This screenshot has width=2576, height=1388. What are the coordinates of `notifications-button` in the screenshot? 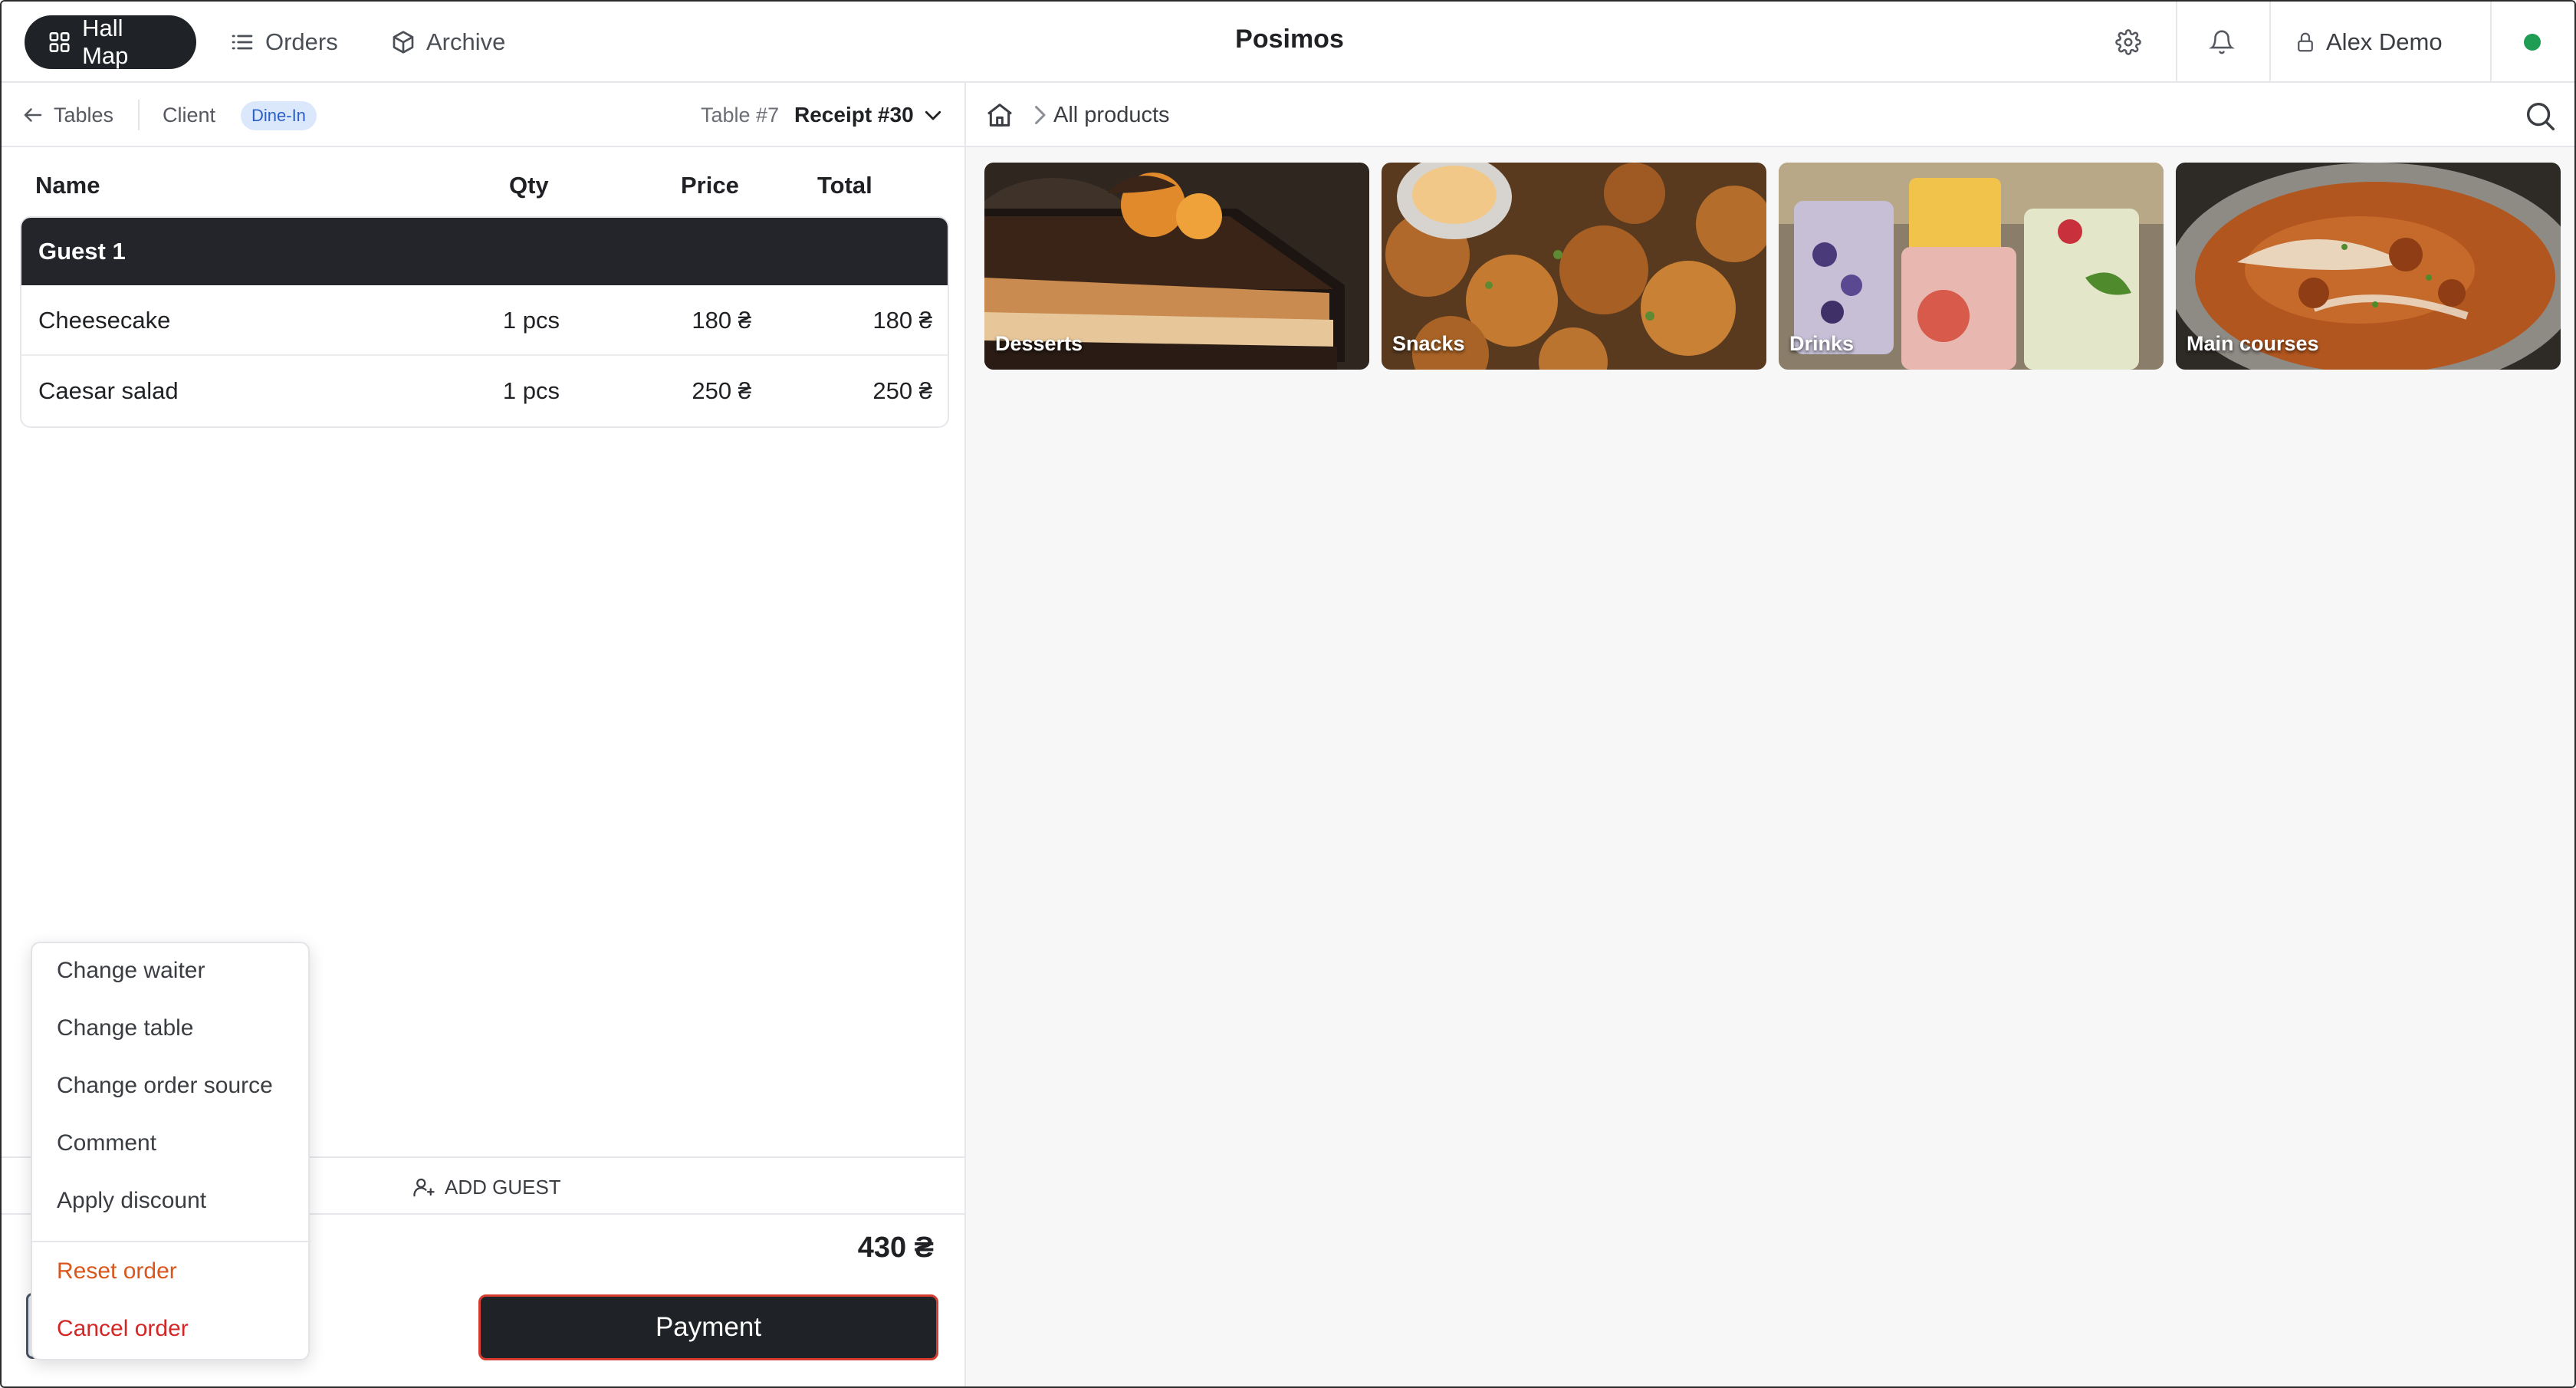 It's located at (2222, 42).